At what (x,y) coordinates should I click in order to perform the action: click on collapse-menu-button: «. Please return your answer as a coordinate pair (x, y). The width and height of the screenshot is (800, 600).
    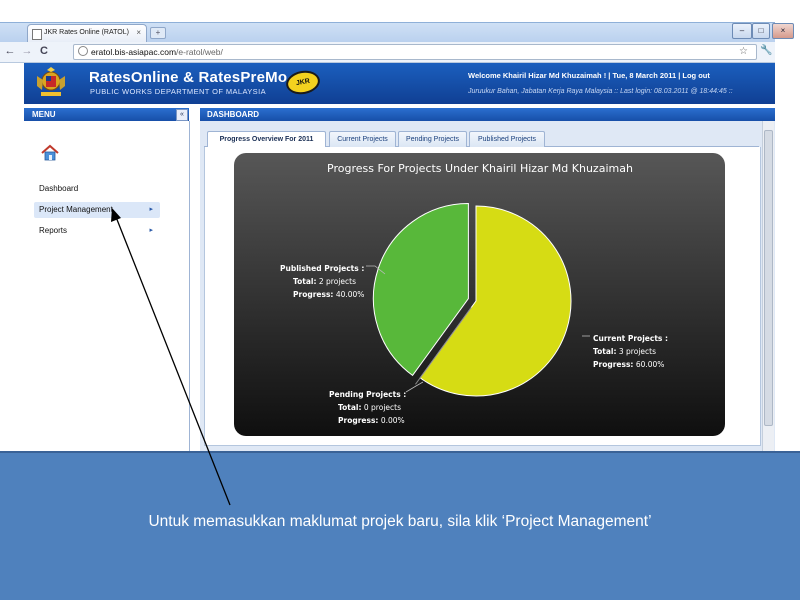
    Looking at the image, I should click on (182, 115).